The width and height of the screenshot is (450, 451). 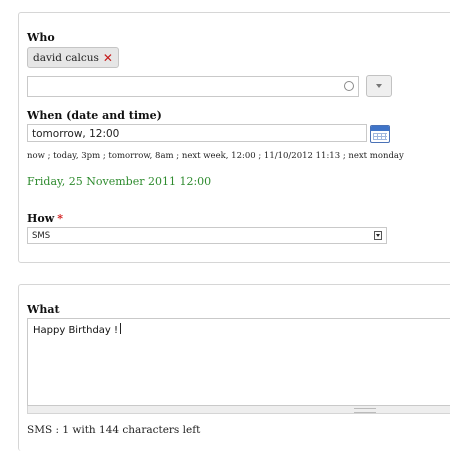 I want to click on how-label-text: How, so click(x=41, y=218).